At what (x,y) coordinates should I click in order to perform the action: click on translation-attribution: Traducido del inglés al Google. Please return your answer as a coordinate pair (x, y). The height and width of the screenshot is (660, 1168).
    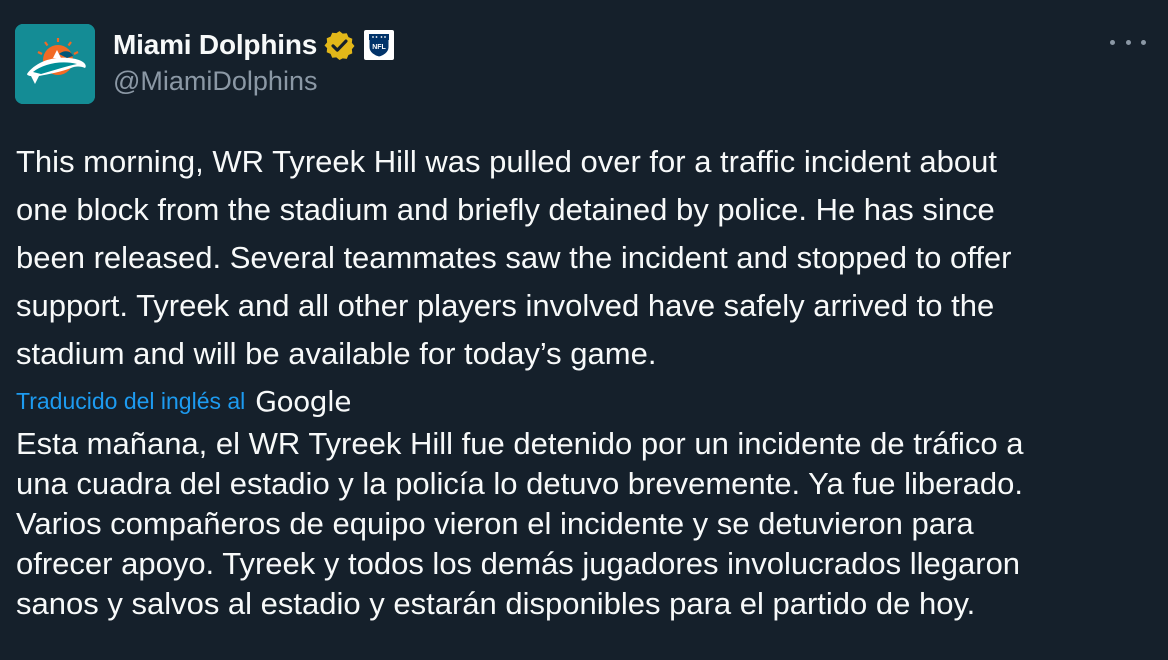
    Looking at the image, I should click on (184, 401).